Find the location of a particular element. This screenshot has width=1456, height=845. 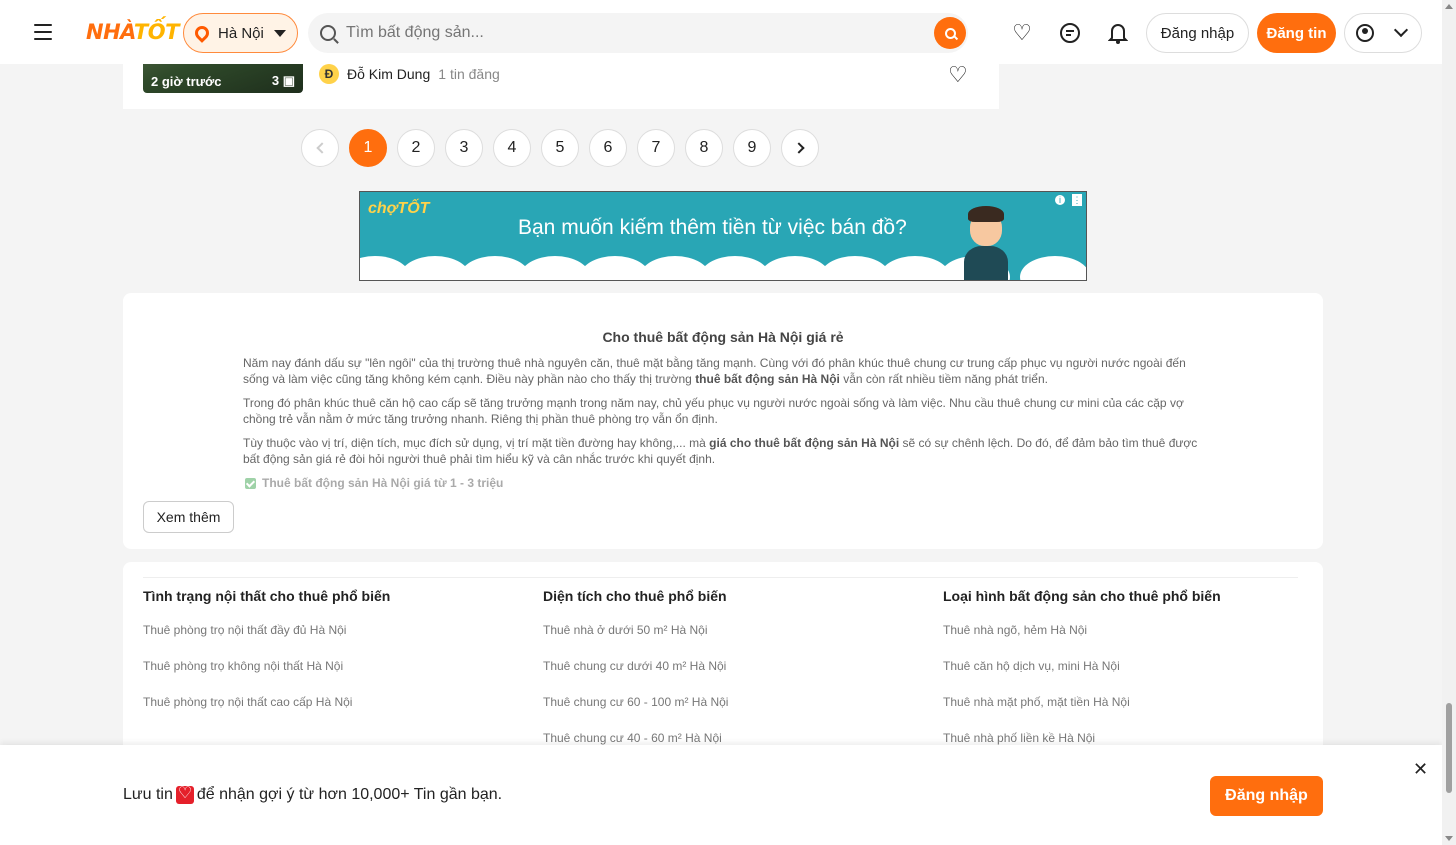

prev-page-button is located at coordinates (320, 148).